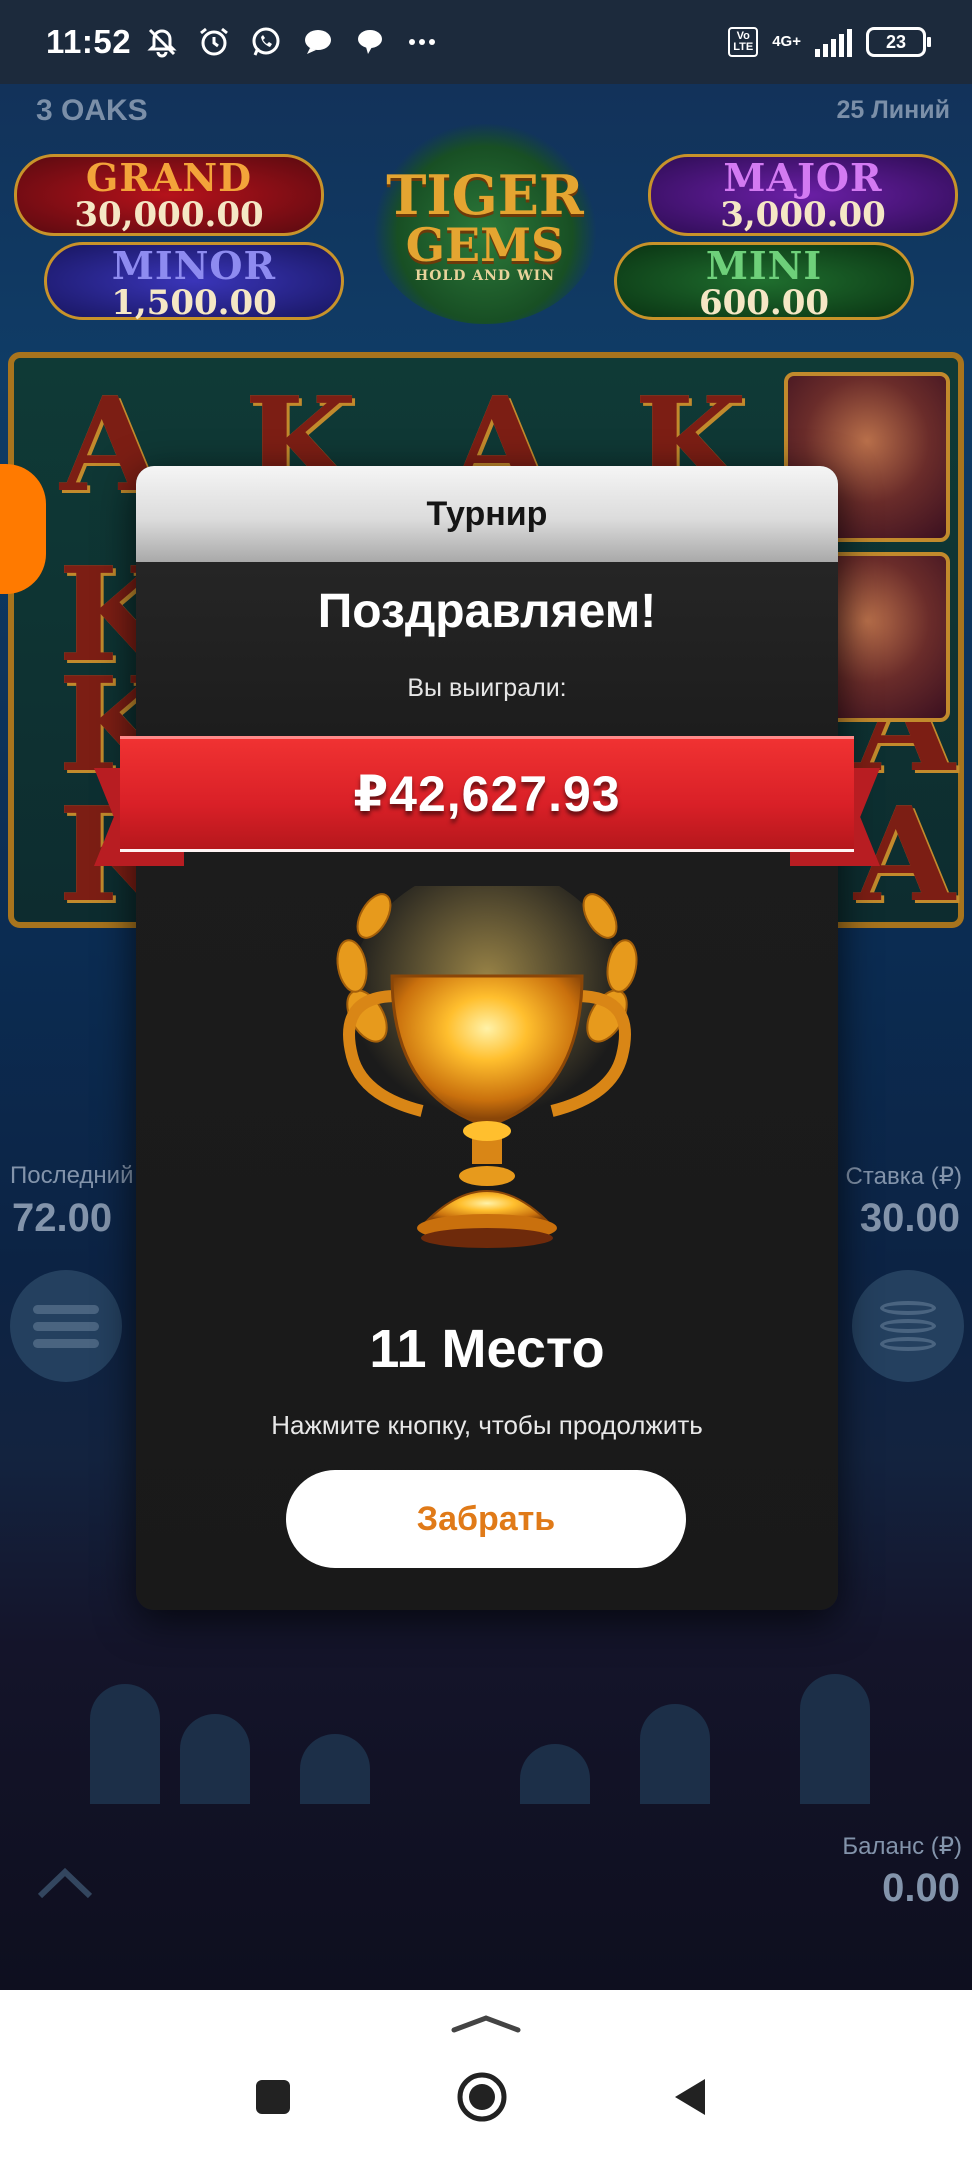 Image resolution: width=972 pixels, height=2160 pixels. Describe the element at coordinates (833, 42) in the screenshot. I see `signal-icon` at that location.